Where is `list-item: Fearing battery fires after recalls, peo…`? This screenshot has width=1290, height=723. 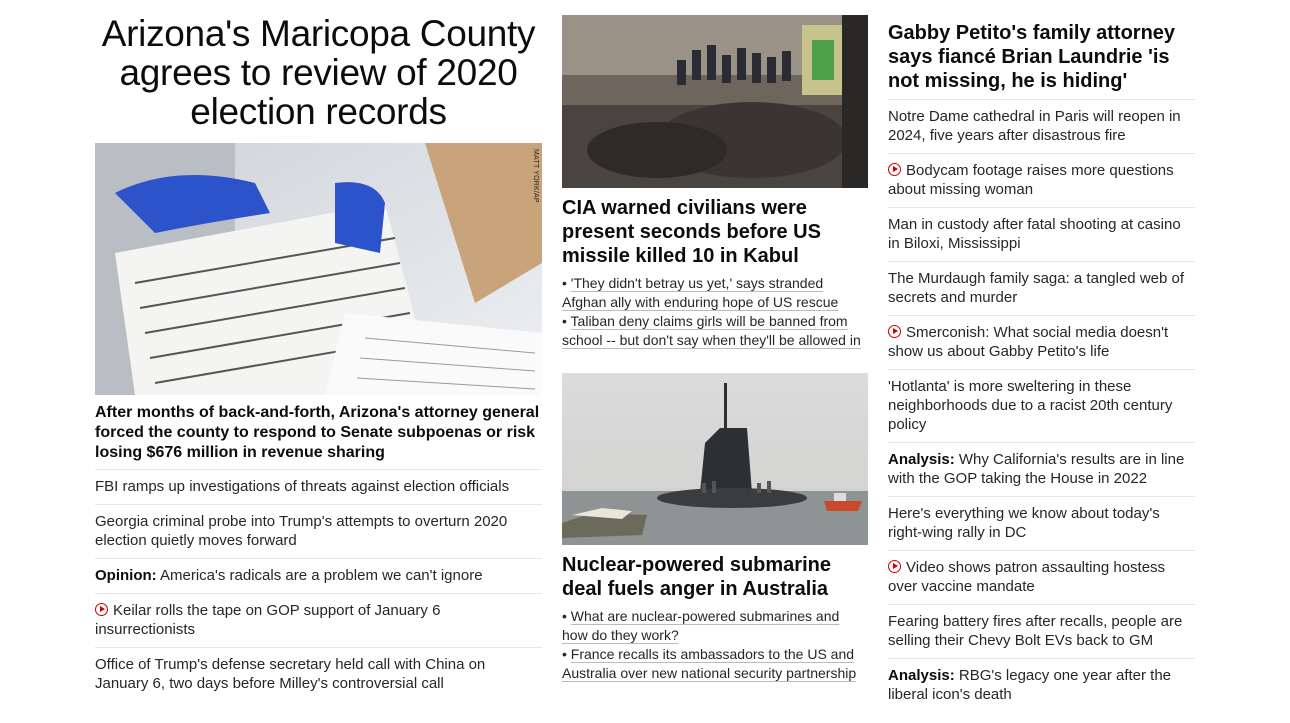 list-item: Fearing battery fires after recalls, peo… is located at coordinates (1041, 631).